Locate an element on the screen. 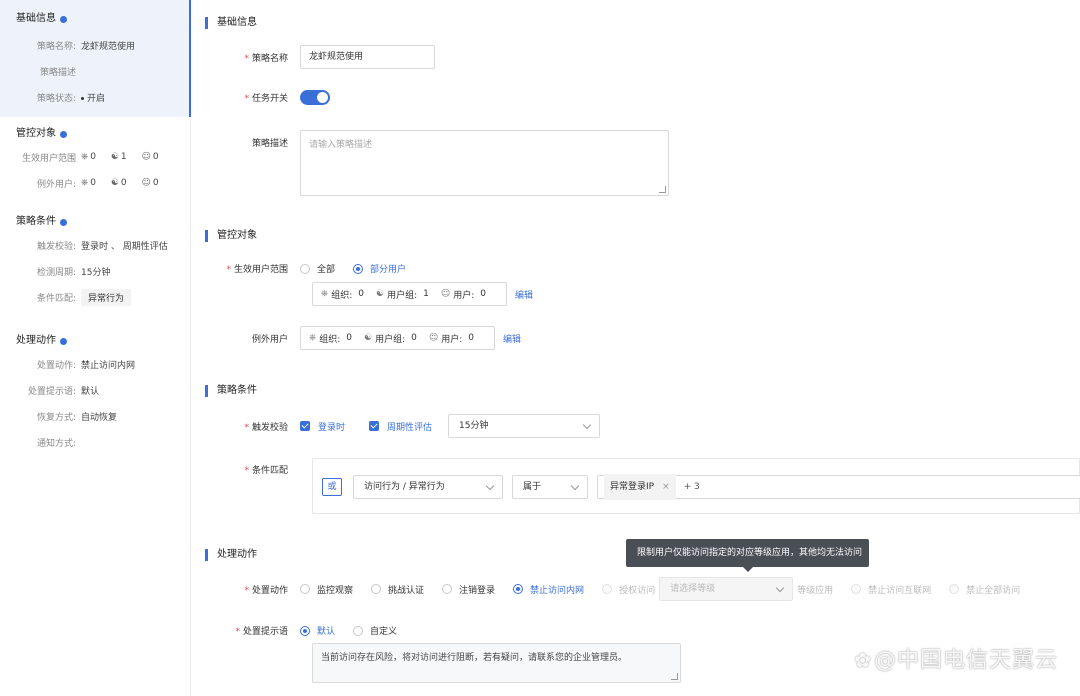  sidebar-row: 恢复方式: 自动恢复 is located at coordinates (77, 417).